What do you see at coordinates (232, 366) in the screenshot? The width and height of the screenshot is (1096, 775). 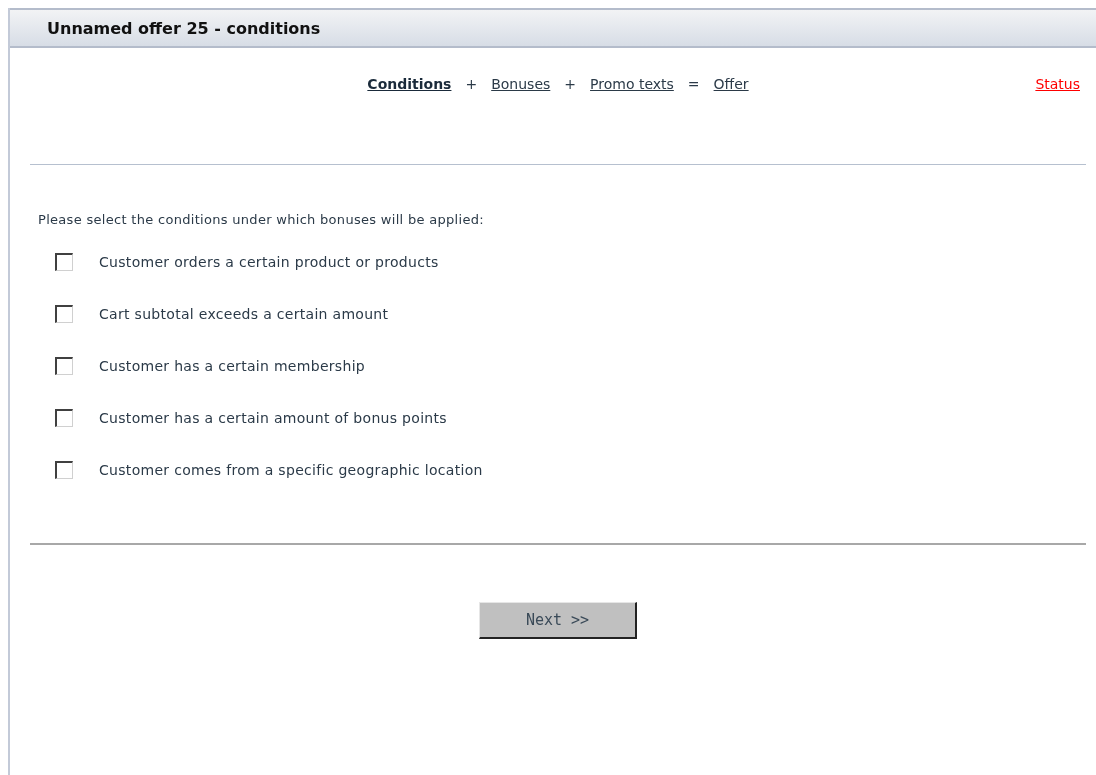 I see `condition-label: Customer has a certain membership` at bounding box center [232, 366].